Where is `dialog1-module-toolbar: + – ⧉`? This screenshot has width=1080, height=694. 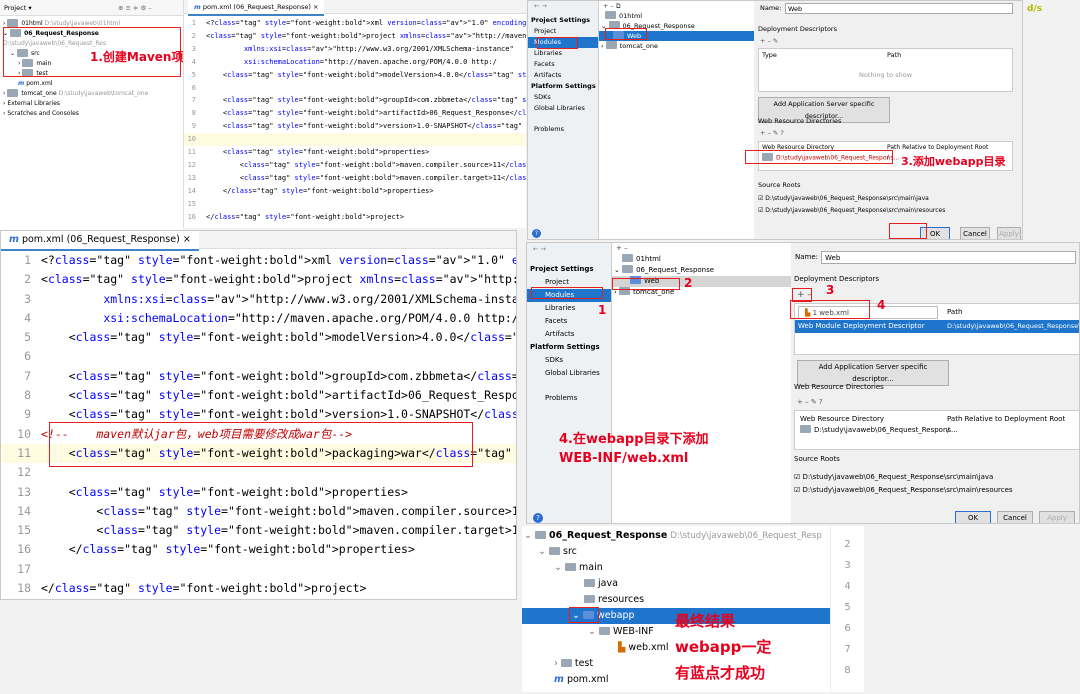
dialog1-module-toolbar: + – ⧉ is located at coordinates (676, 6).